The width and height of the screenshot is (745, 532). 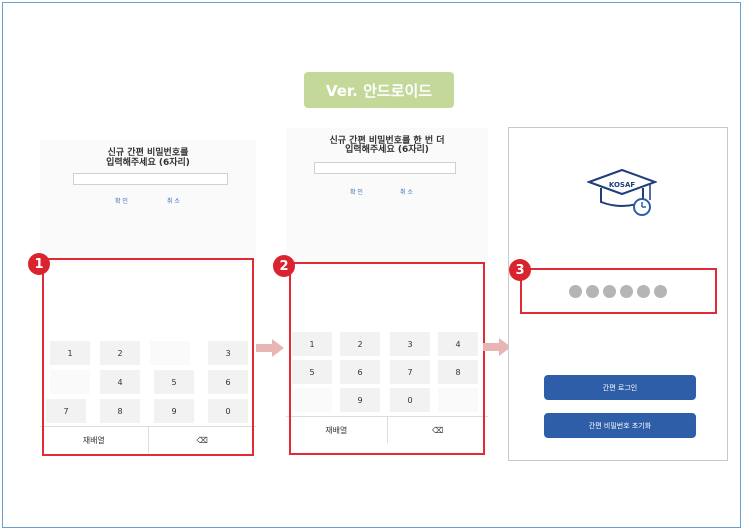 I want to click on version-badge: Ver. 안드로이드, so click(x=379, y=90).